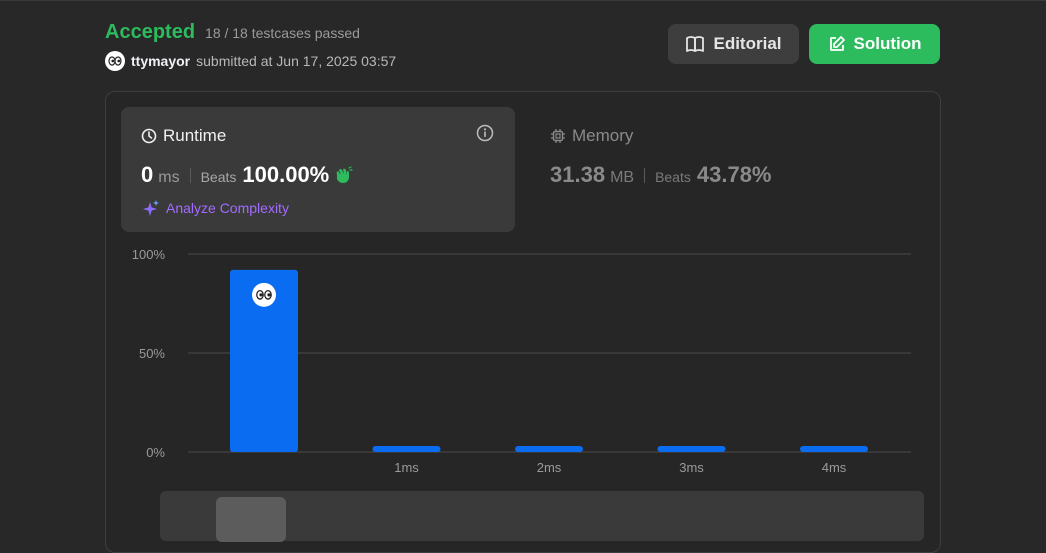  Describe the element at coordinates (549, 467) in the screenshot. I see `x-tick-label: 2ms` at that location.